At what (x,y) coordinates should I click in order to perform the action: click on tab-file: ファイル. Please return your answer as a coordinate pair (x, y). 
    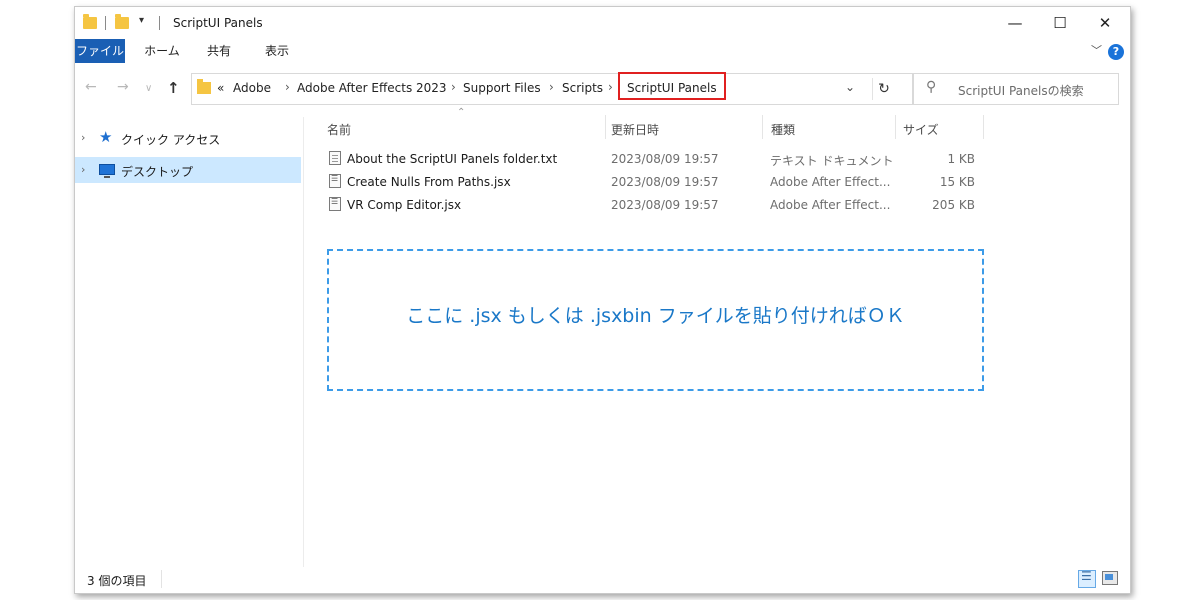
    Looking at the image, I should click on (100, 51).